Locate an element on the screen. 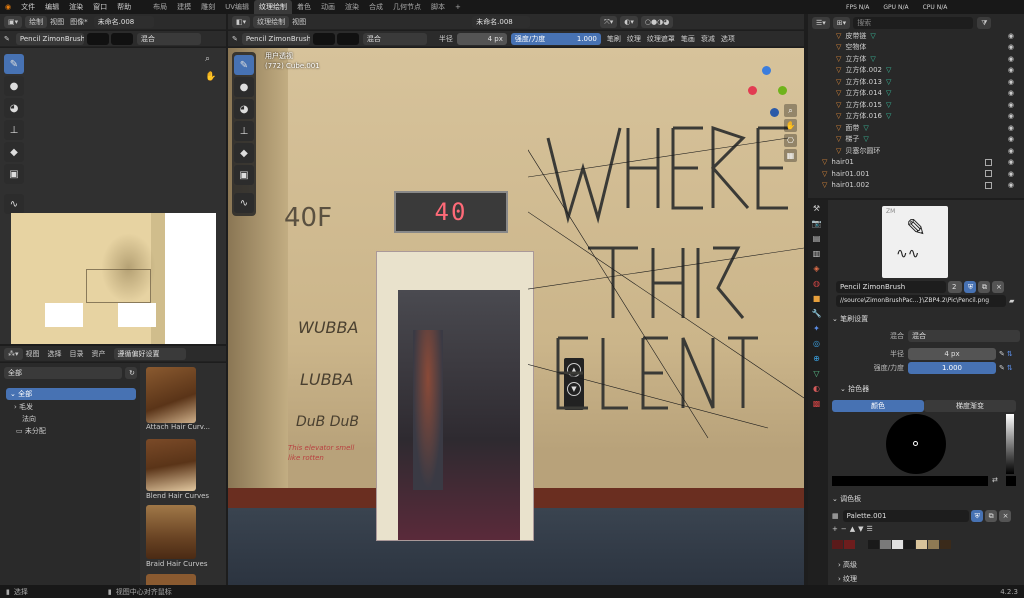  refresh-icon: ↻ is located at coordinates (131, 373).